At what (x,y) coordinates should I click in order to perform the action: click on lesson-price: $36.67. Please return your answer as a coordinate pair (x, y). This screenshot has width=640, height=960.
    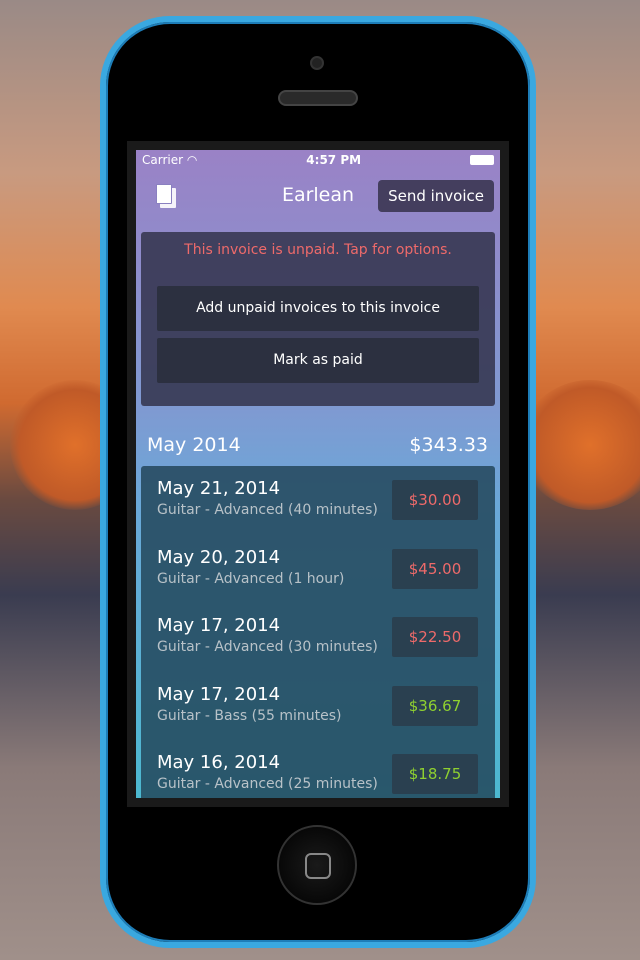
    Looking at the image, I should click on (435, 705).